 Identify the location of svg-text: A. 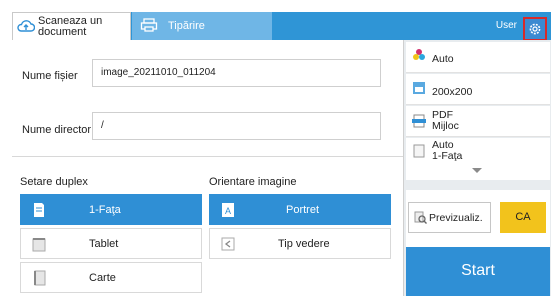
(228, 211).